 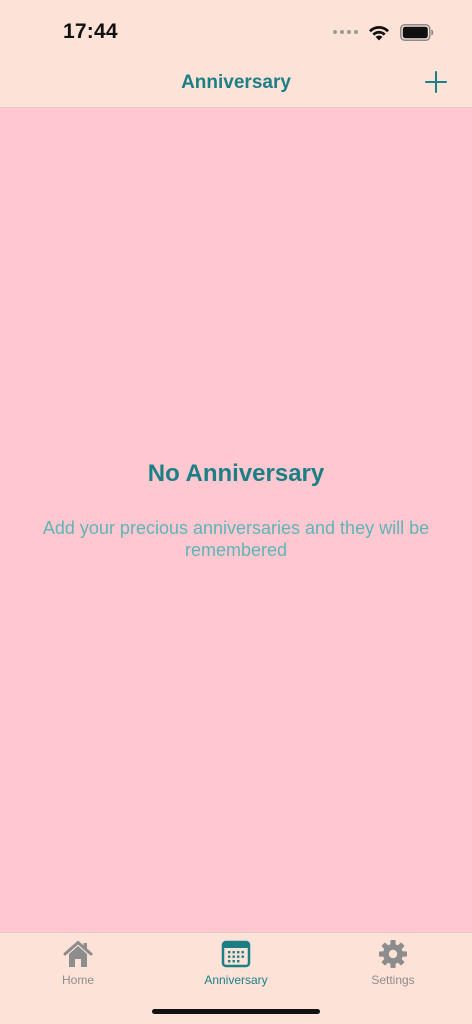 I want to click on tab-anniversary-label: Anniversary, so click(x=236, y=980).